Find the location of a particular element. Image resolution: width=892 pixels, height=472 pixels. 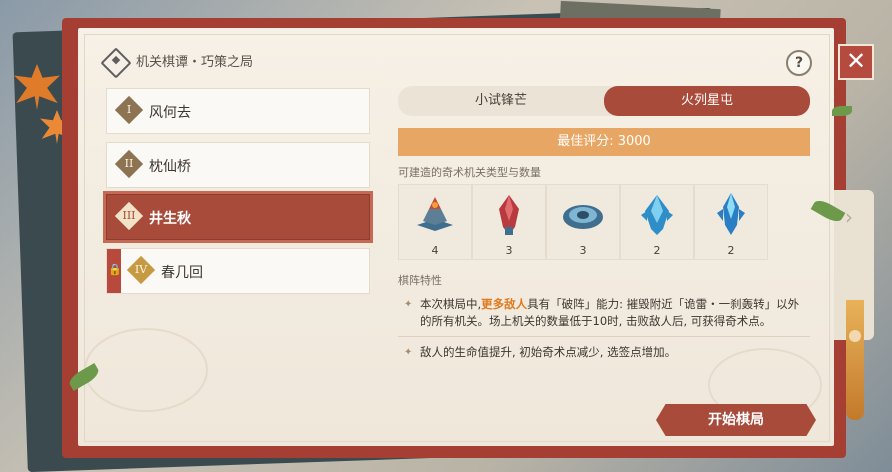

red-crystal-tower-icon is located at coordinates (509, 215).